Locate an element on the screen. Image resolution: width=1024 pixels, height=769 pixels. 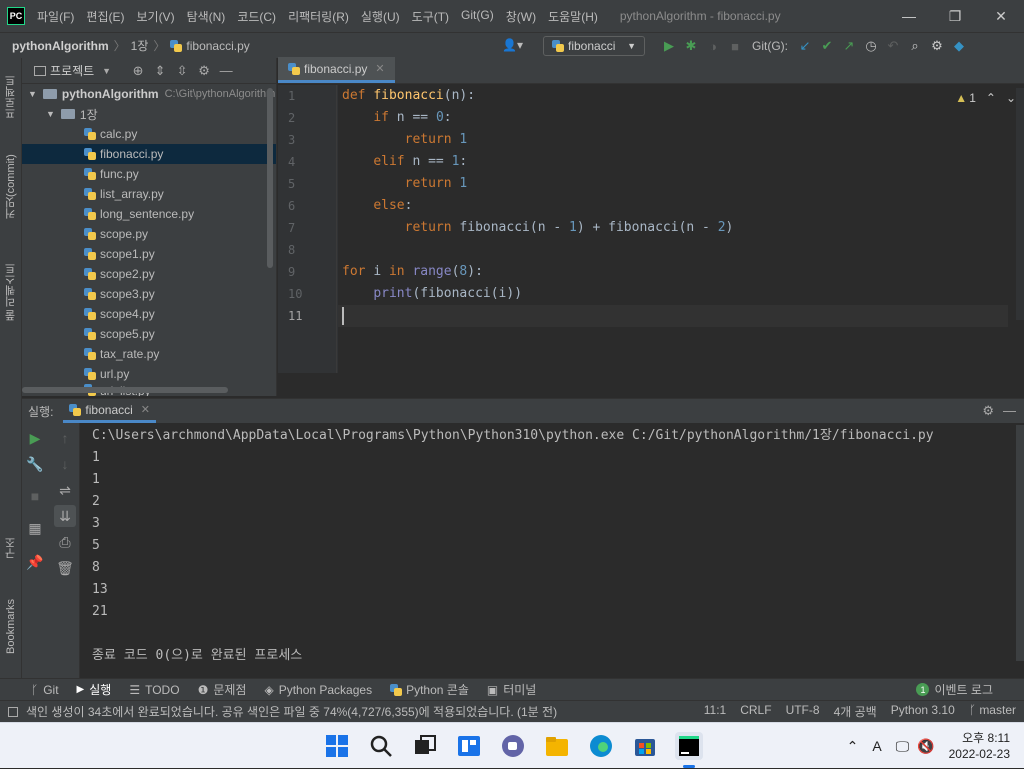
gear-icon: ⚙ is located at coordinates (204, 71).